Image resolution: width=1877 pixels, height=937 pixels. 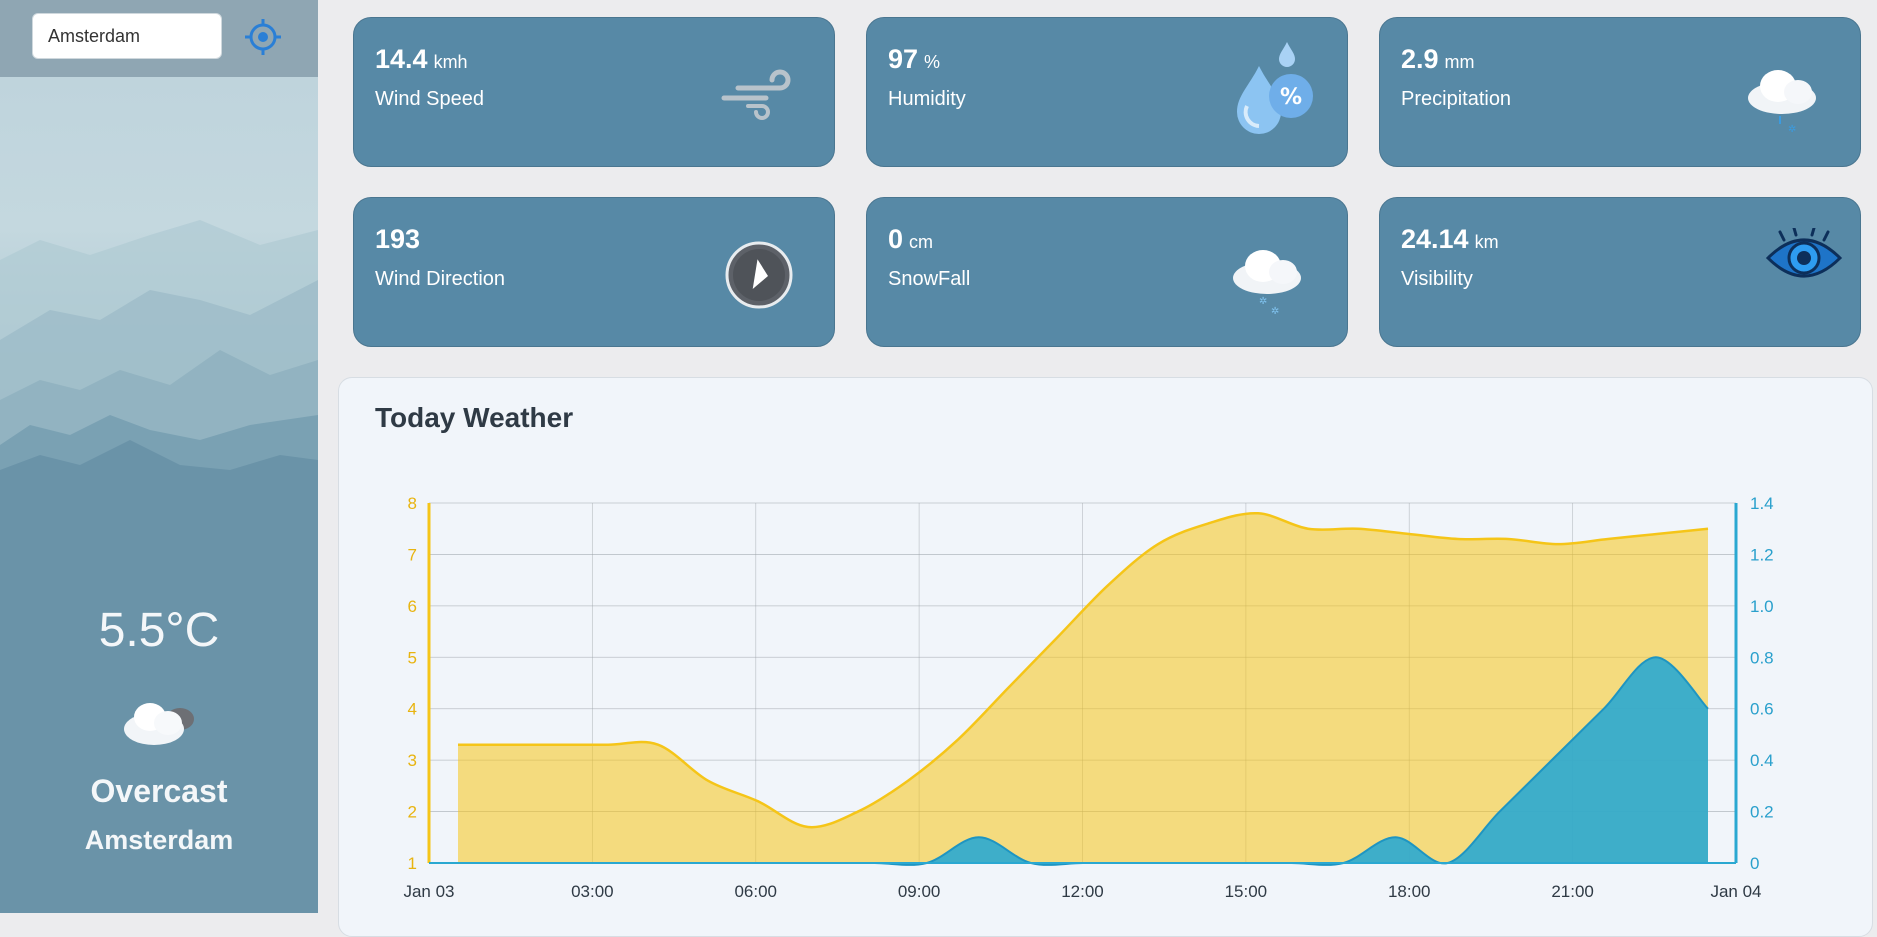 I want to click on card-value: 193, so click(x=398, y=239).